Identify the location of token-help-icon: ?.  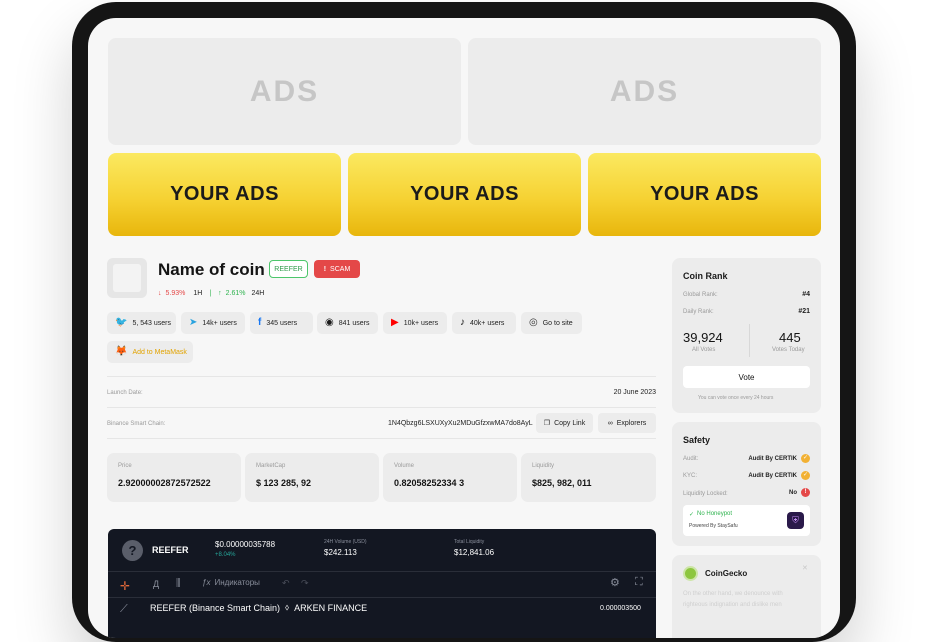
(132, 550).